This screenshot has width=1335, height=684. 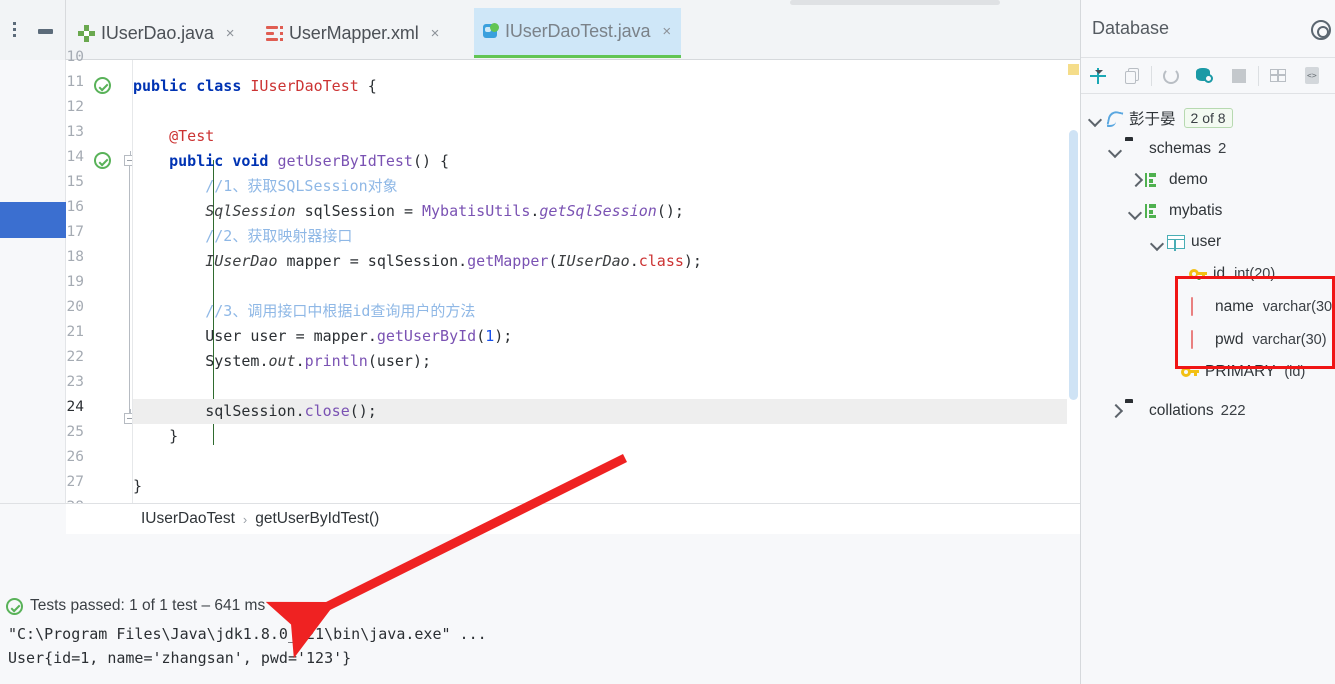 What do you see at coordinates (1190, 372) in the screenshot?
I see `key-icon` at bounding box center [1190, 372].